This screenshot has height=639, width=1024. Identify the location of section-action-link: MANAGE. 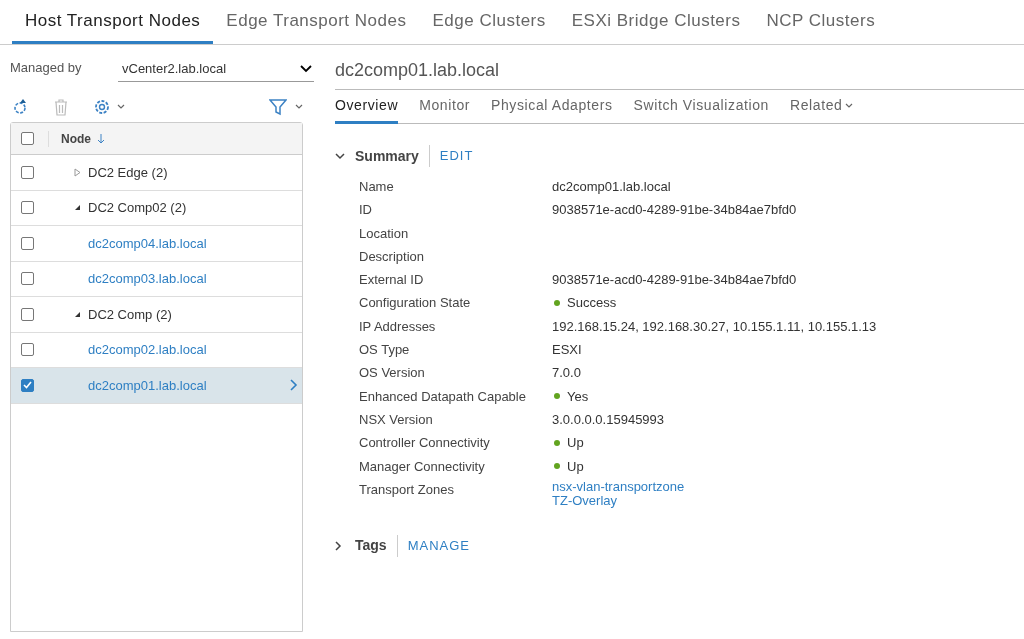
(438, 546).